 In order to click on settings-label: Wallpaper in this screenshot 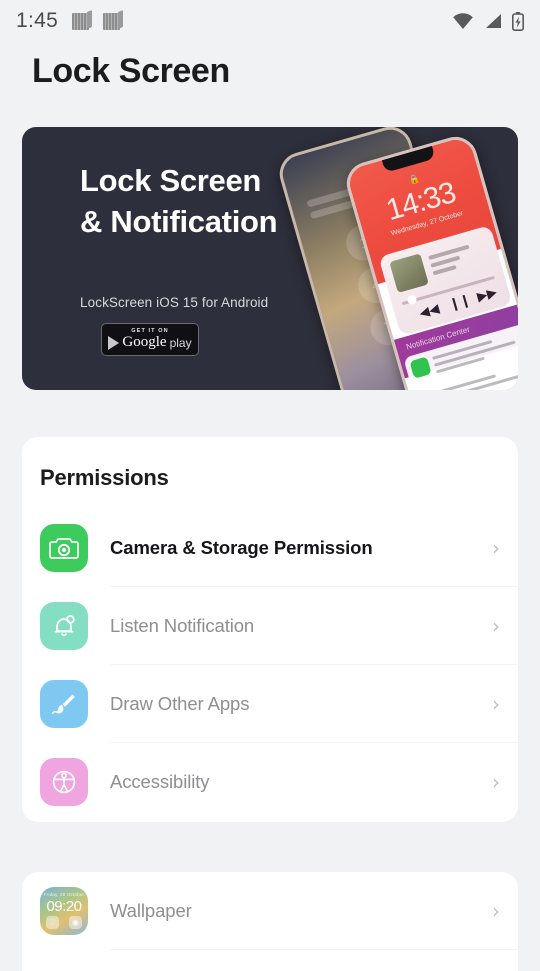, I will do `click(151, 910)`.